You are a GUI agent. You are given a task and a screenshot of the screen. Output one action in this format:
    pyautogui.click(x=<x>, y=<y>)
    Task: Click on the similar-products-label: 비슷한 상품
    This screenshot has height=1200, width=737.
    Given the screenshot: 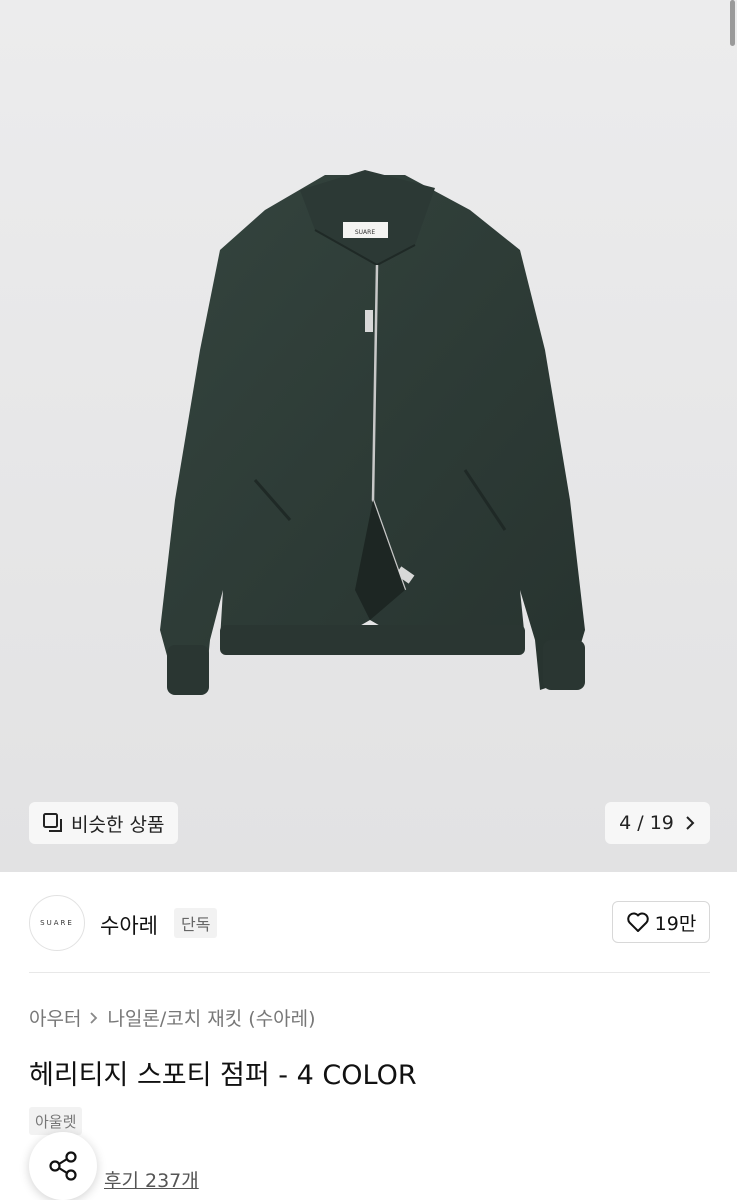 What is the action you would take?
    pyautogui.click(x=118, y=824)
    